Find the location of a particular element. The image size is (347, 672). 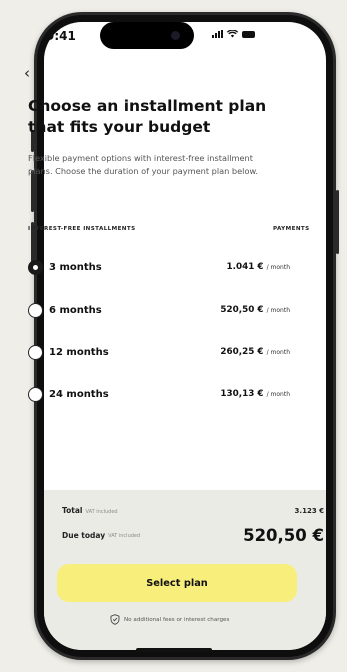

plan-option-12-months: 12 months 260,25 € / month is located at coordinates (159, 352).